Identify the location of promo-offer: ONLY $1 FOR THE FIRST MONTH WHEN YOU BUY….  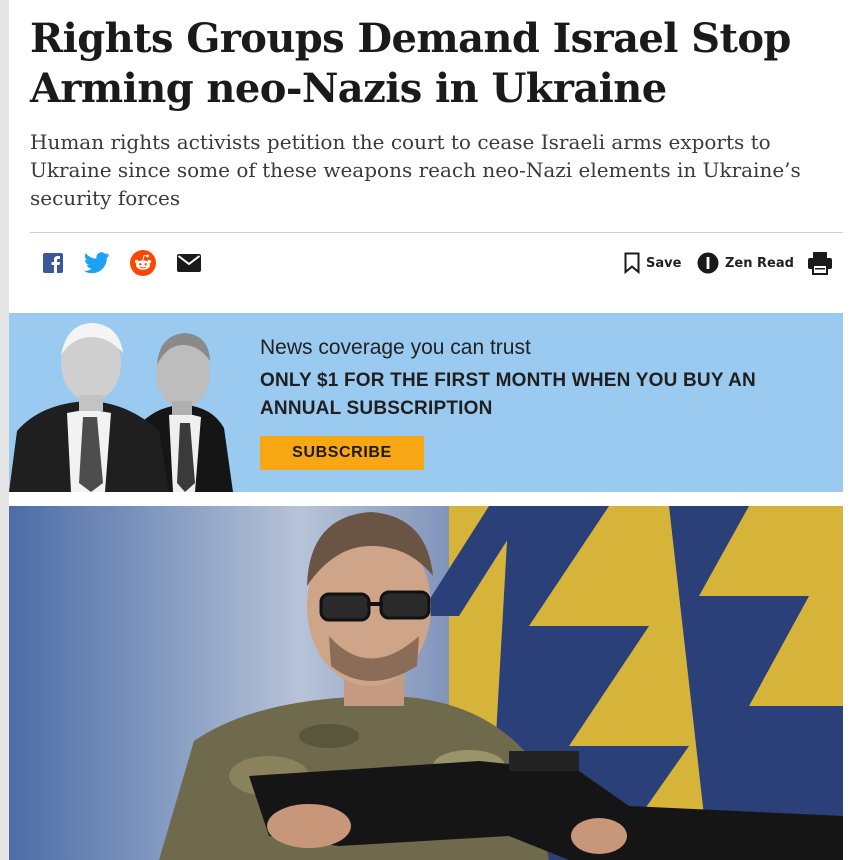
(508, 394).